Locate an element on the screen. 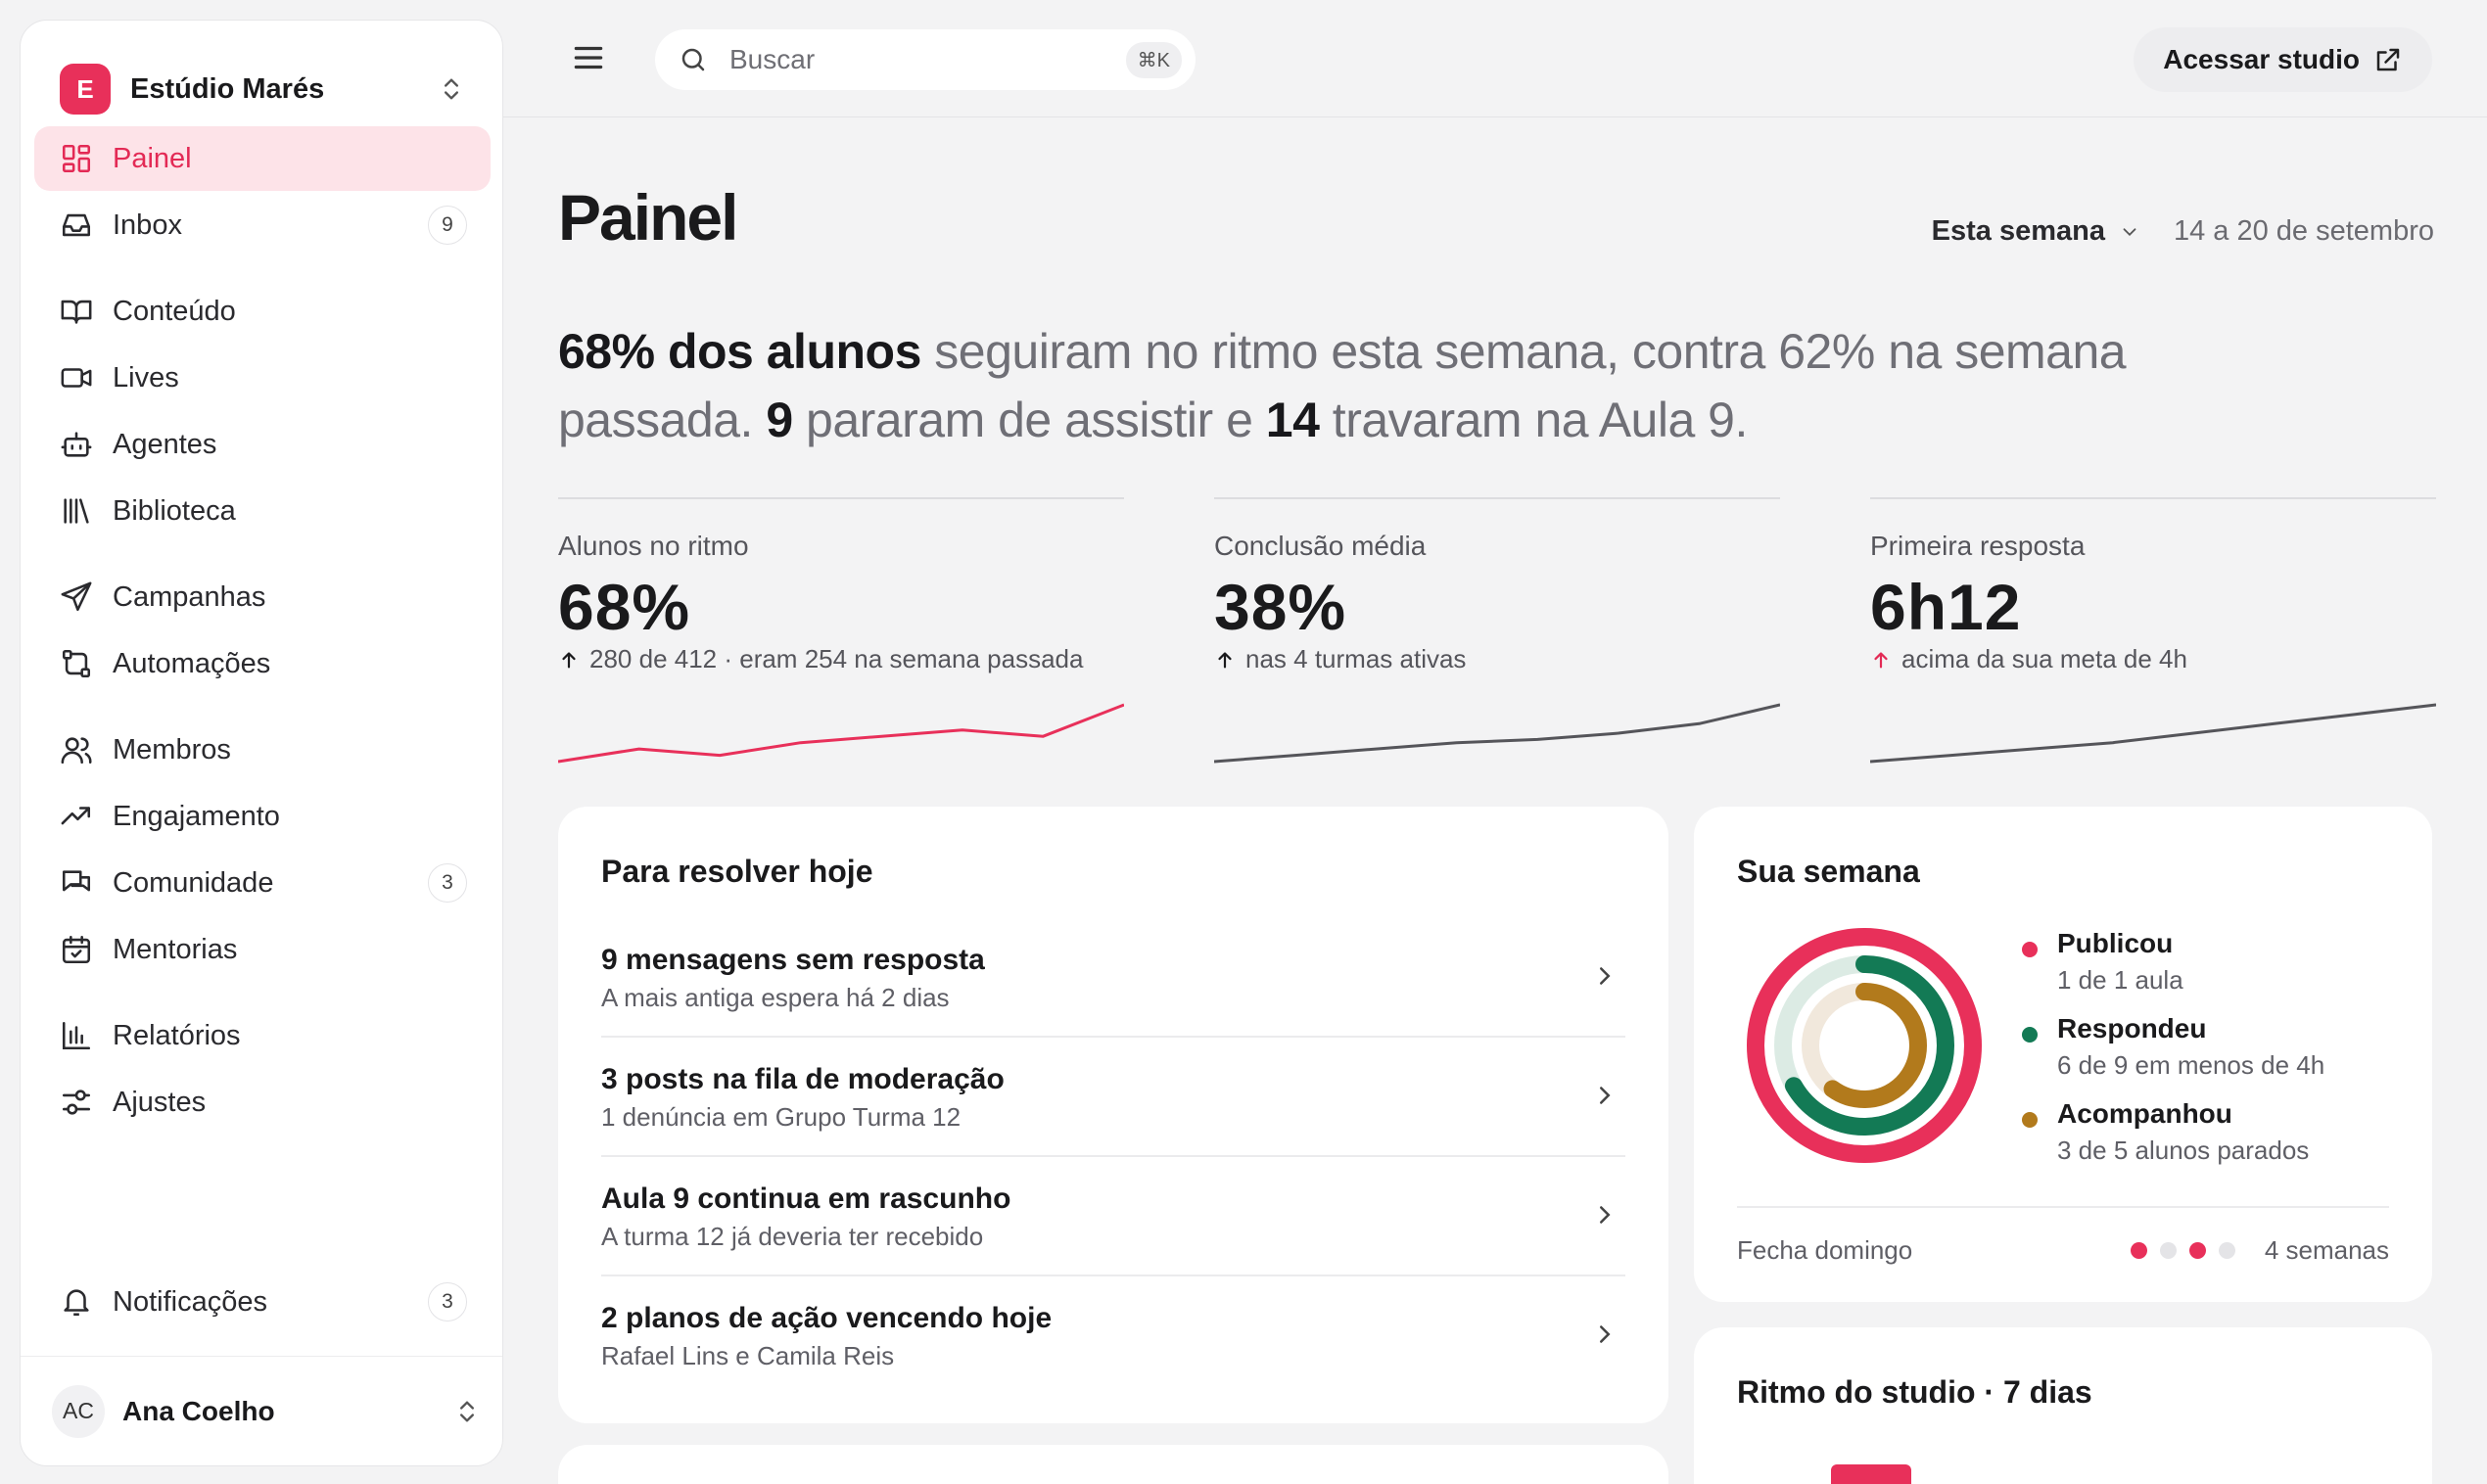 The width and height of the screenshot is (2487, 1484). sidebar-item-relatorios: Relatórios is located at coordinates (262, 1035).